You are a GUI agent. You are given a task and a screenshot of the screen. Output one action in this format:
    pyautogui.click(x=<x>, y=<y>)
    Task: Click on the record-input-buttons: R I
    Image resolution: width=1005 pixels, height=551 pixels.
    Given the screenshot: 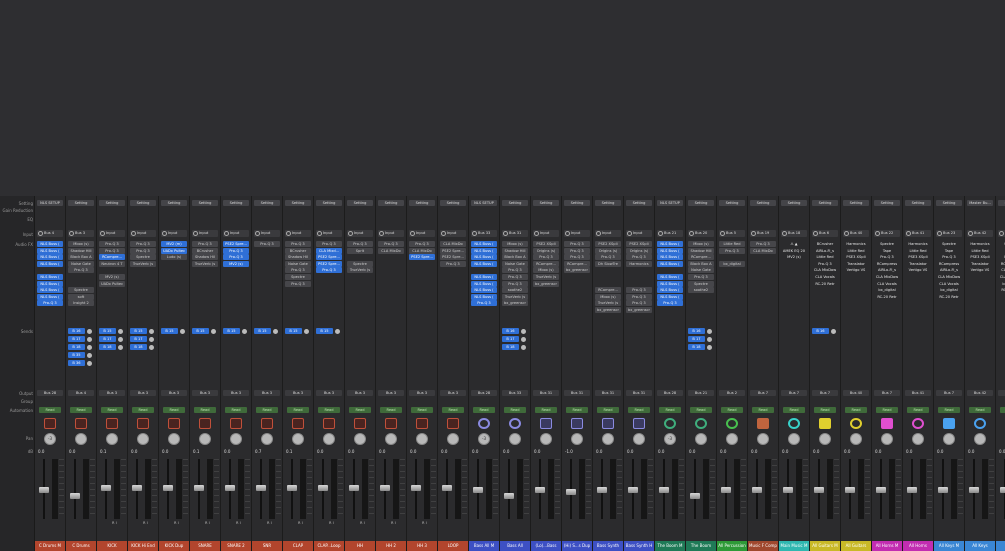 What is the action you would take?
    pyautogui.click(x=207, y=523)
    